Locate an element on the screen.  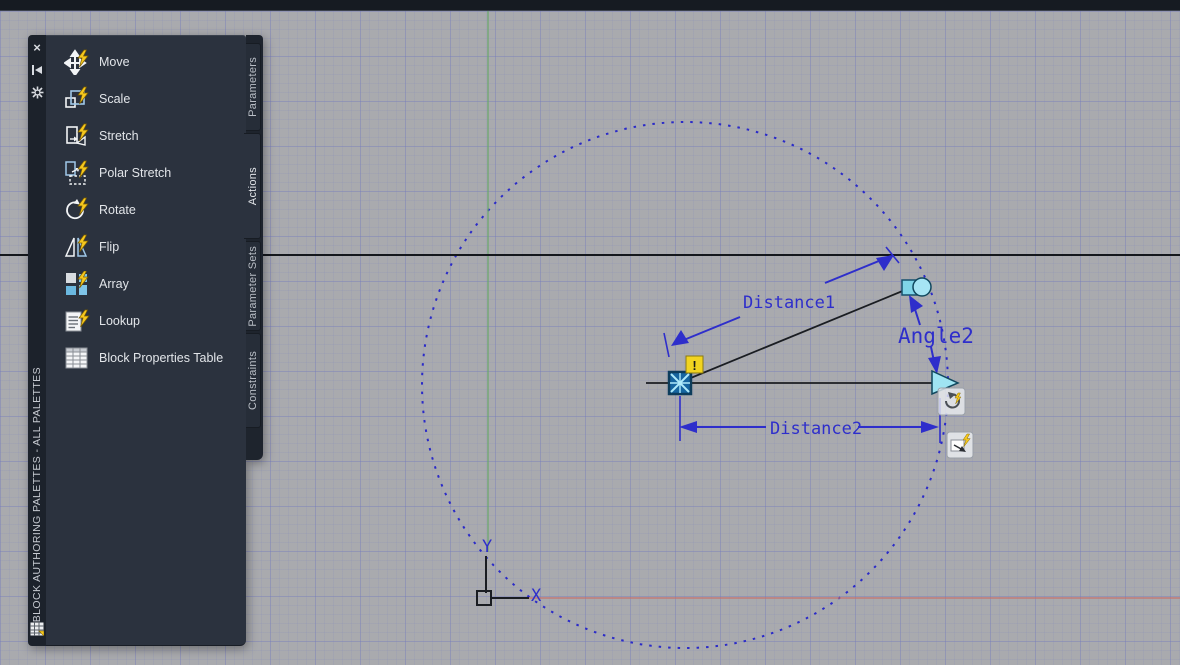
tab-label: Actions is located at coordinates (253, 186).